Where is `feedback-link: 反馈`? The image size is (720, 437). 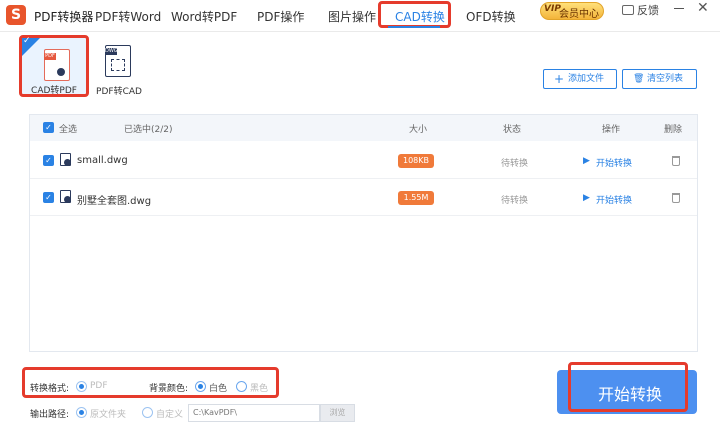
feedback-link: 反馈 is located at coordinates (648, 10).